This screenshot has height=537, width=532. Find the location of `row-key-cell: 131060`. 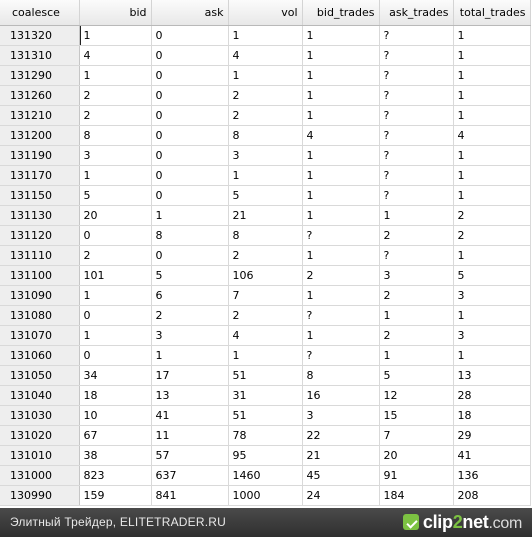

row-key-cell: 131060 is located at coordinates (40, 355).